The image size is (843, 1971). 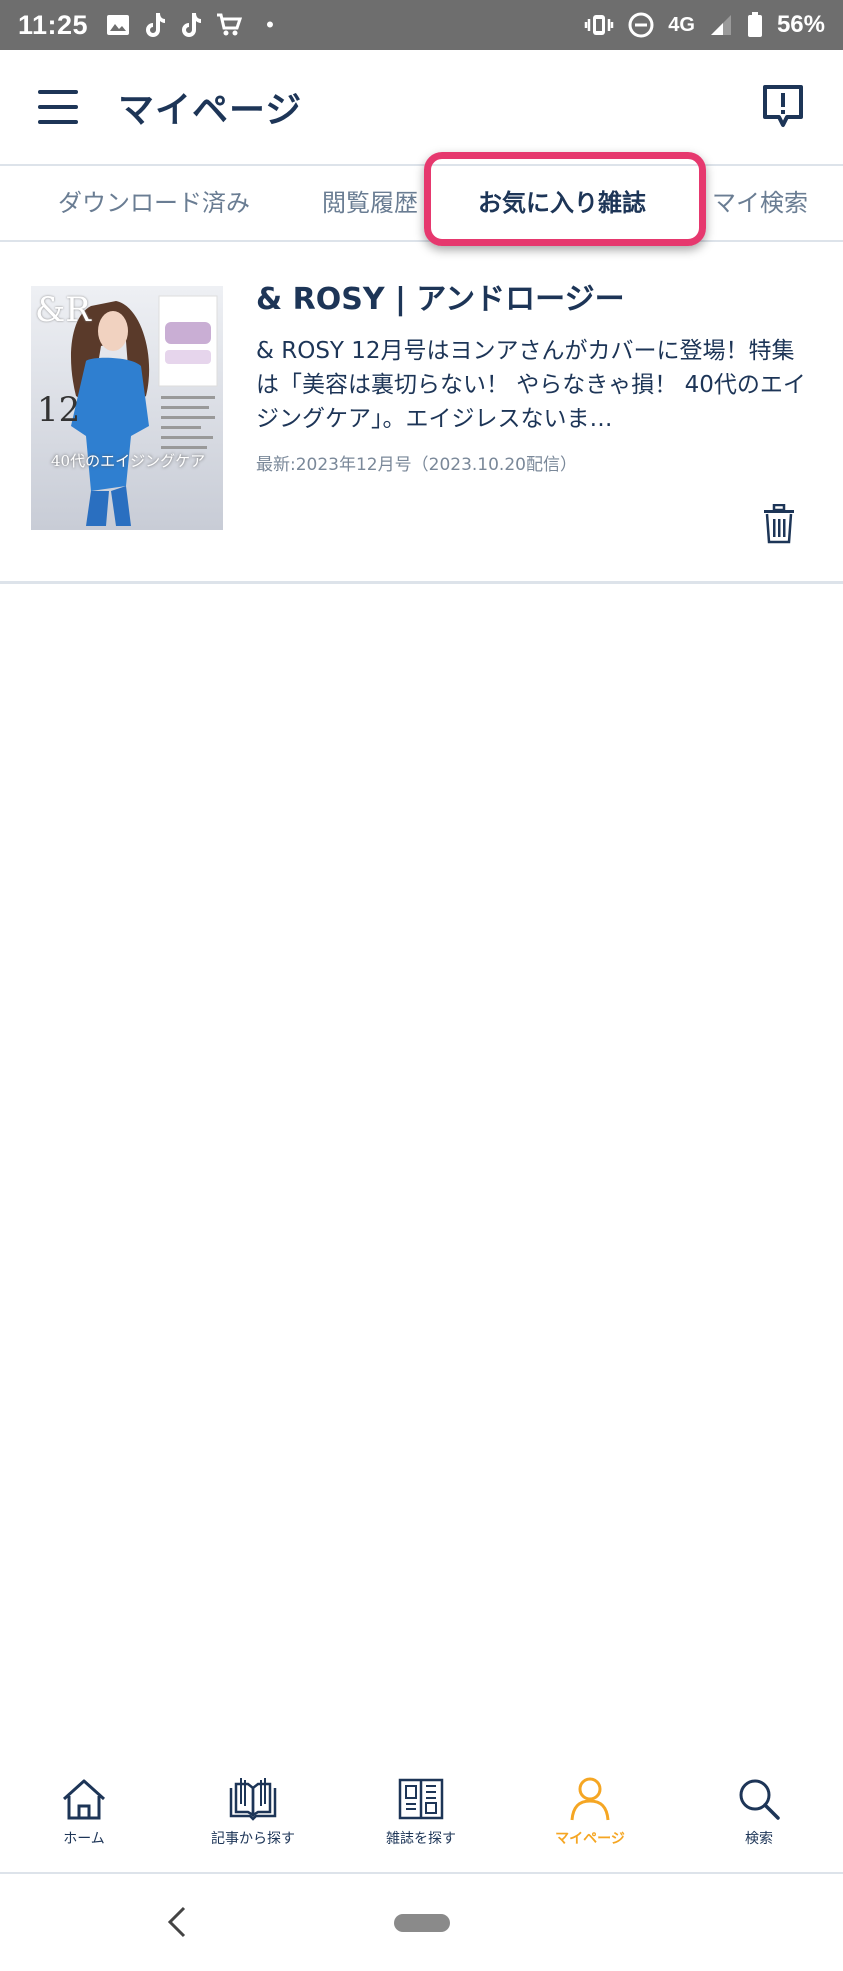 I want to click on battery-percentage: 56%, so click(x=800, y=24).